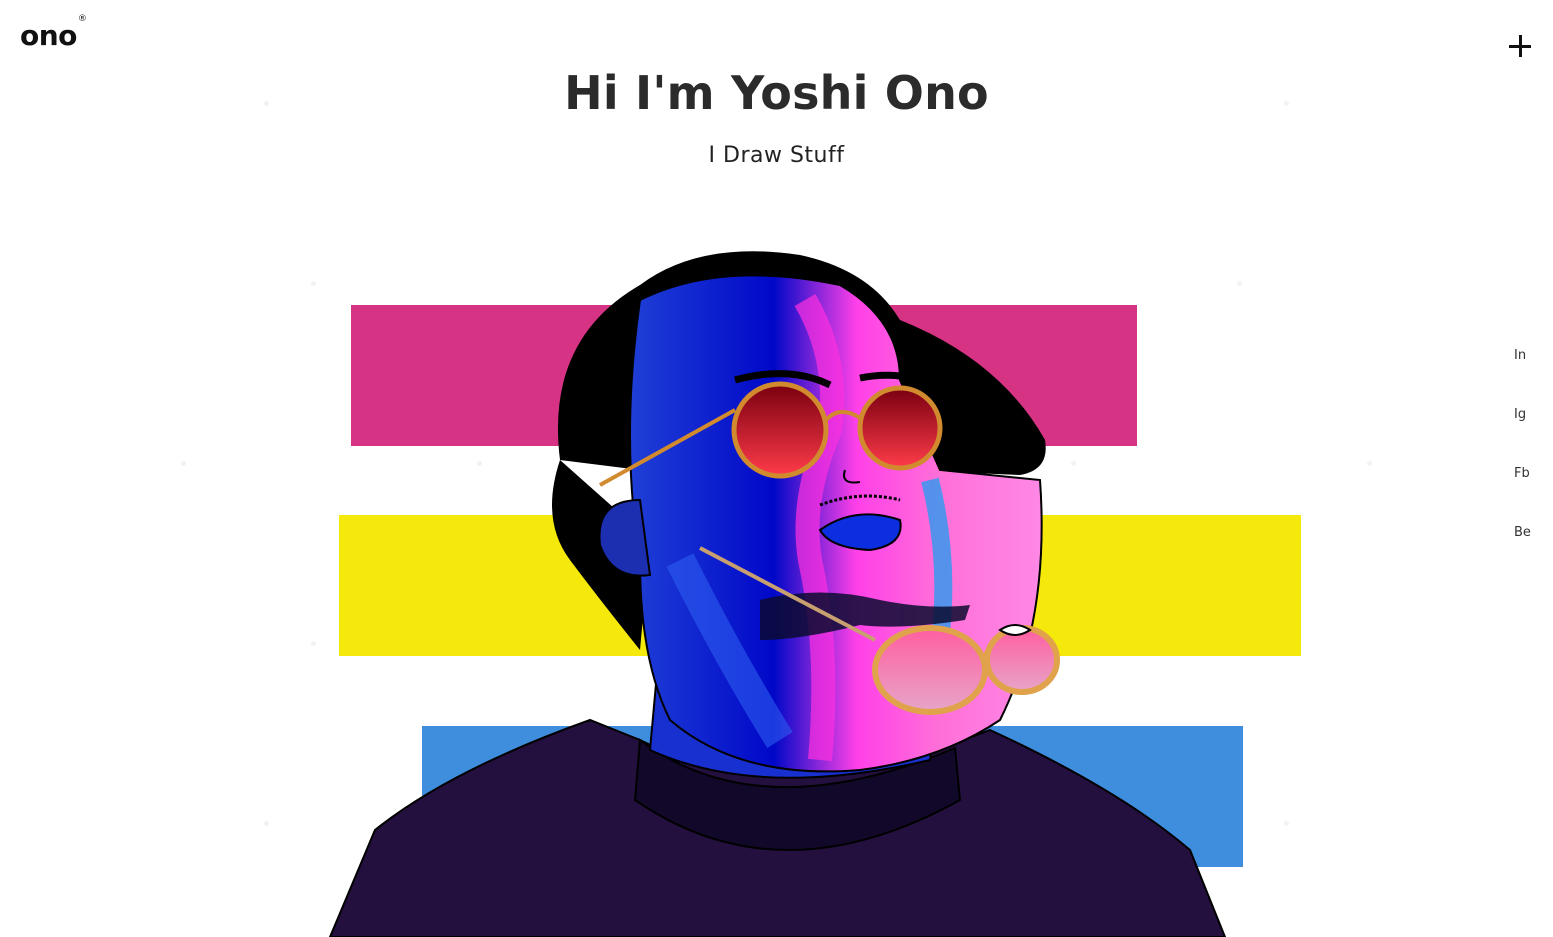 The height and width of the screenshot is (937, 1553). Describe the element at coordinates (1522, 47) in the screenshot. I see `menu-plus-icon` at that location.